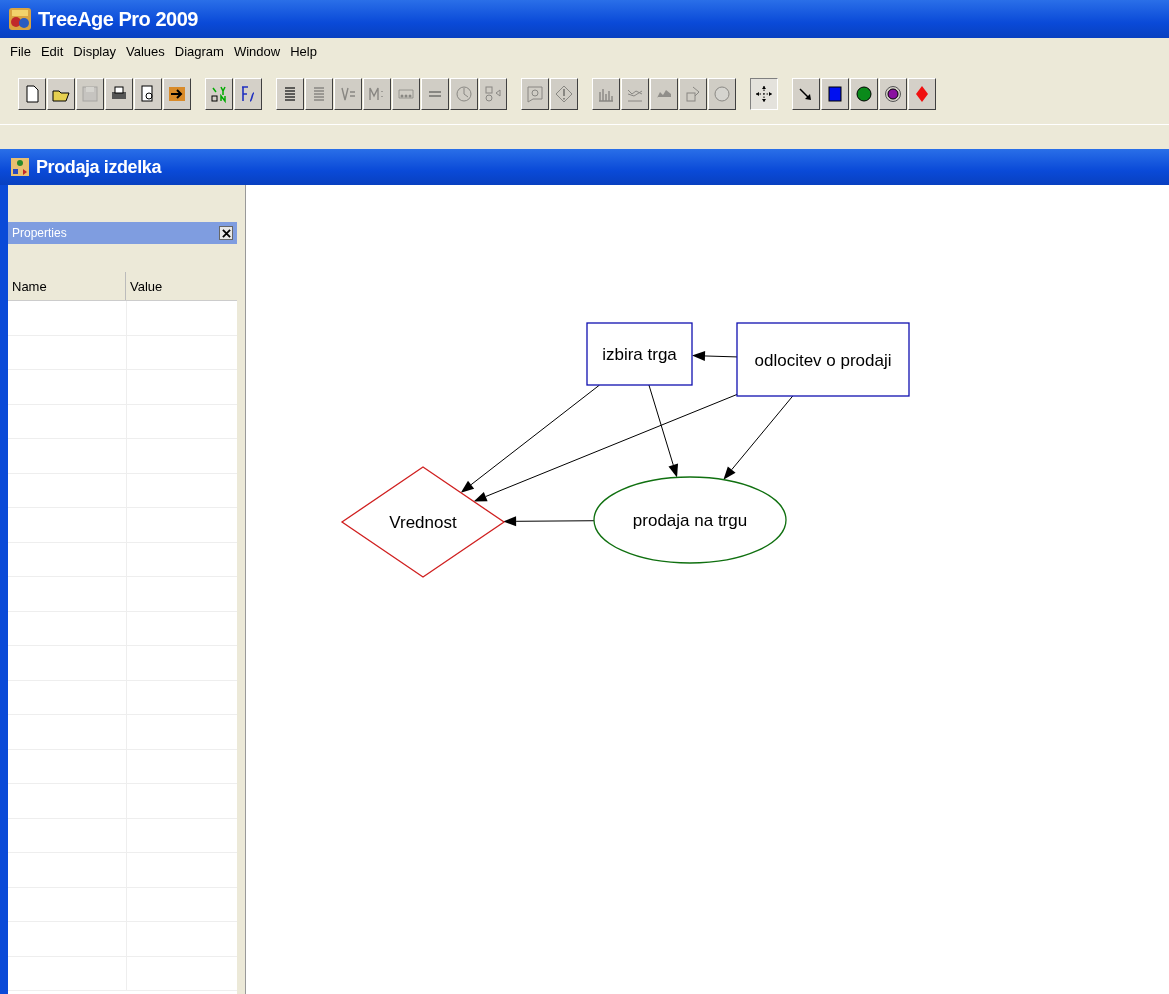 The height and width of the screenshot is (994, 1169). Describe the element at coordinates (20, 51) in the screenshot. I see `menu-item: File` at that location.